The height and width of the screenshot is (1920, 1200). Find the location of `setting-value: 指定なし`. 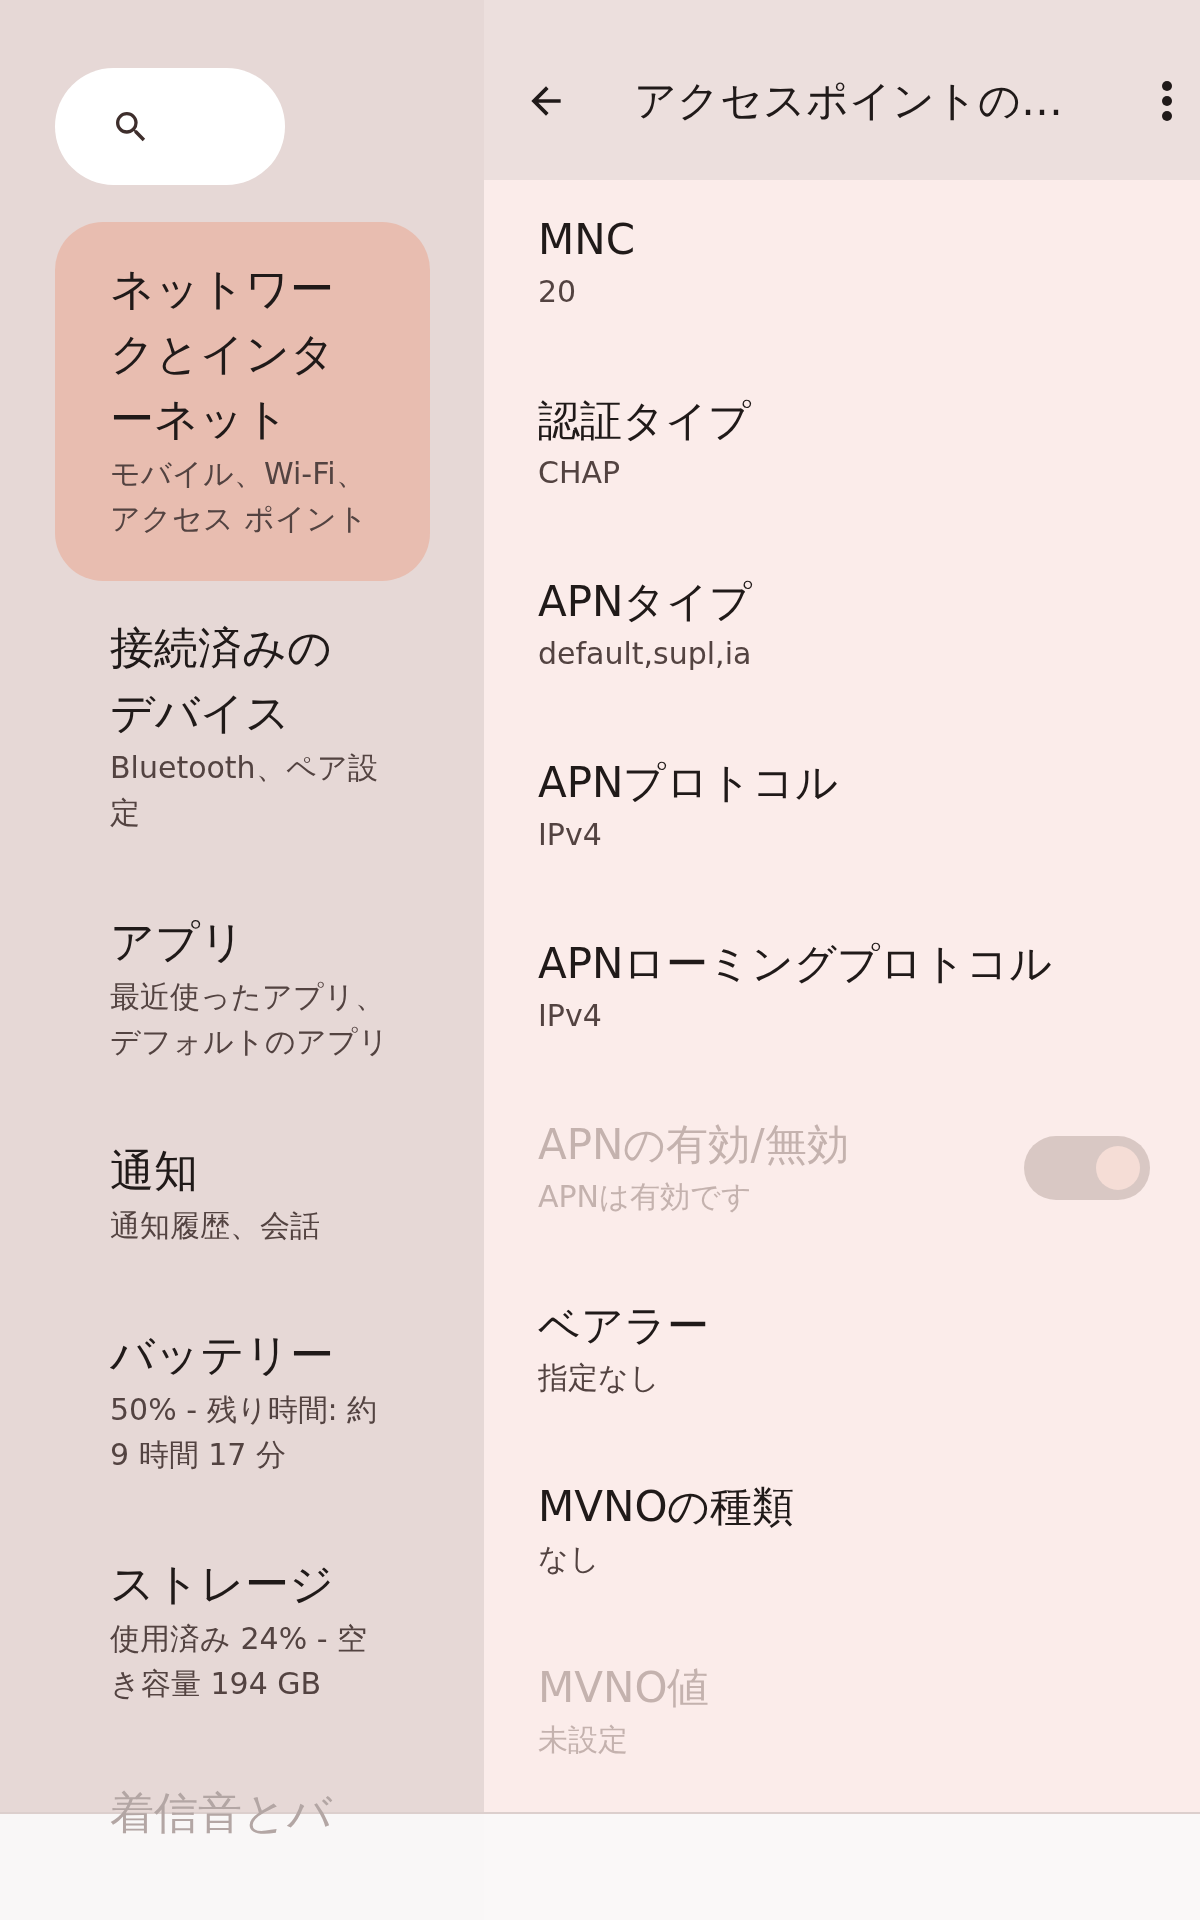

setting-value: 指定なし is located at coordinates (599, 1378).